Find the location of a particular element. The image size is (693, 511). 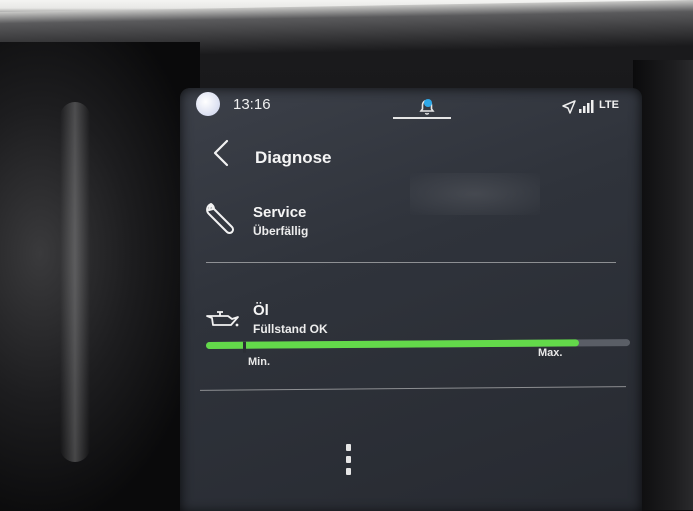

service-row: Service Überfällig is located at coordinates (411, 225).